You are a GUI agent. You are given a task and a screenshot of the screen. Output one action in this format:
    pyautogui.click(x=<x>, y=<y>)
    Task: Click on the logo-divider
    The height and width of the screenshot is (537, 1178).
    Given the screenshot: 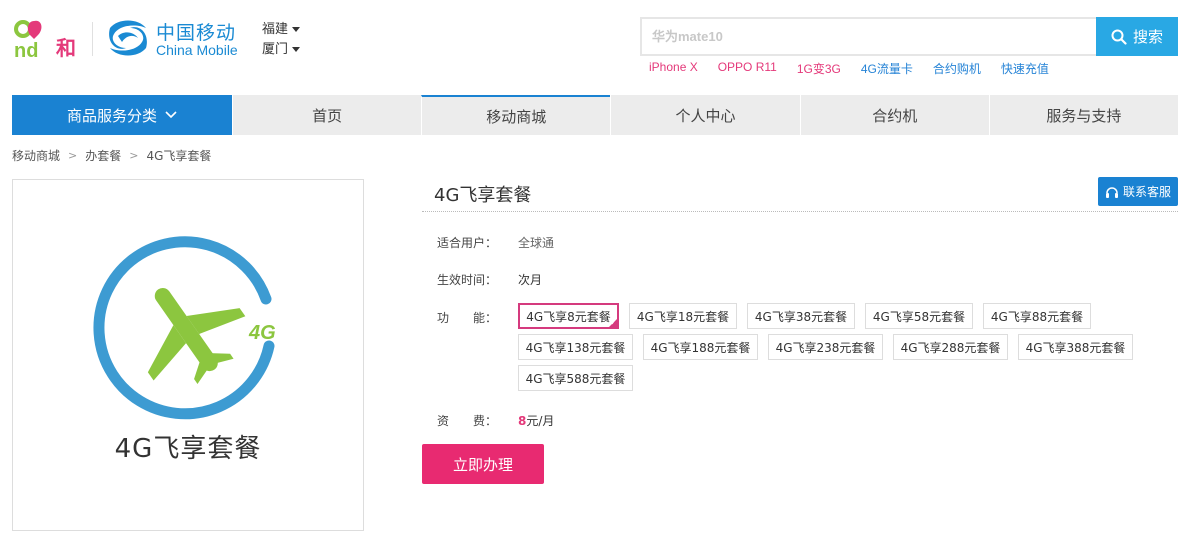 What is the action you would take?
    pyautogui.click(x=92, y=39)
    